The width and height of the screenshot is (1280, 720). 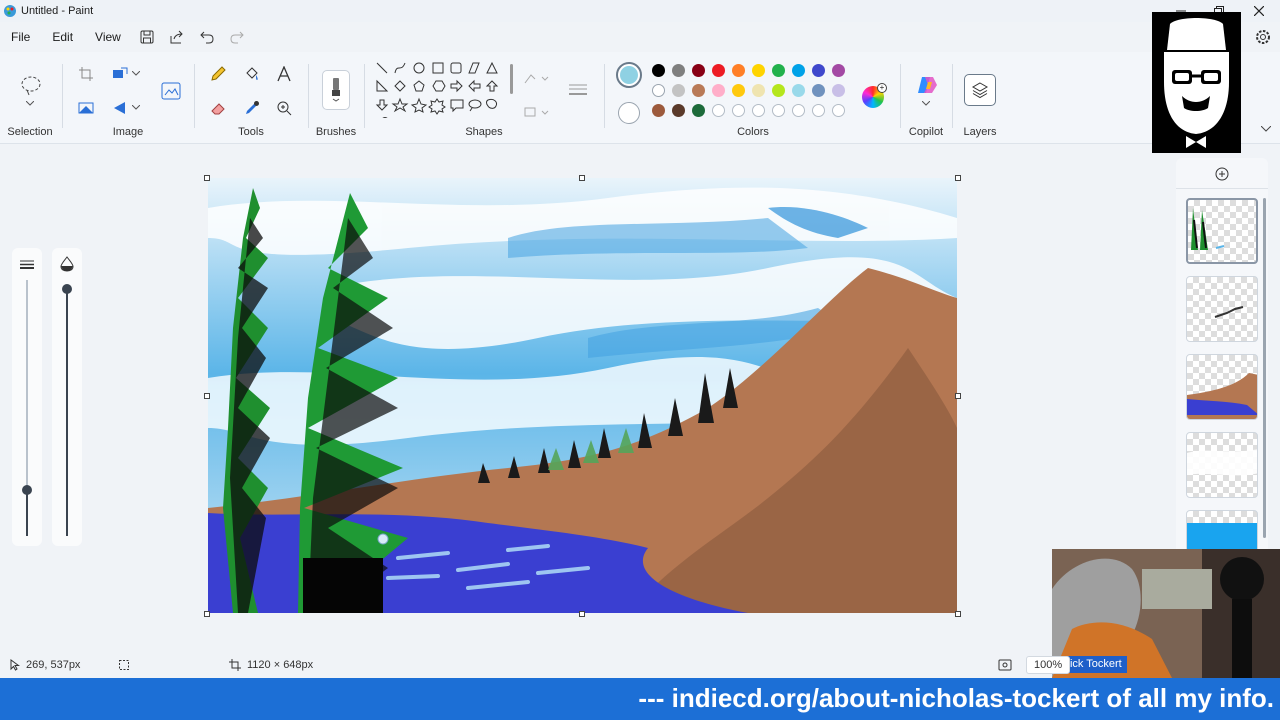 What do you see at coordinates (1222, 396) in the screenshot?
I see `layer-3-preview` at bounding box center [1222, 396].